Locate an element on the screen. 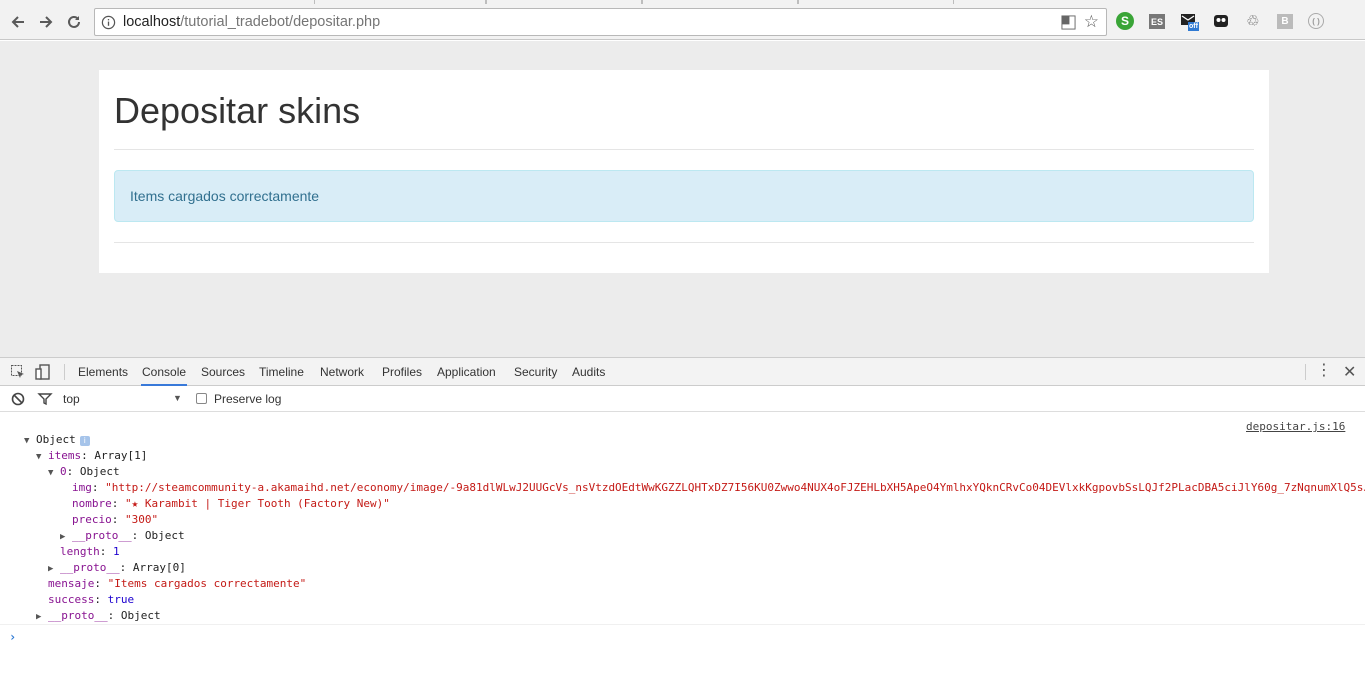  tab-timeline: Timeline is located at coordinates (281, 372).